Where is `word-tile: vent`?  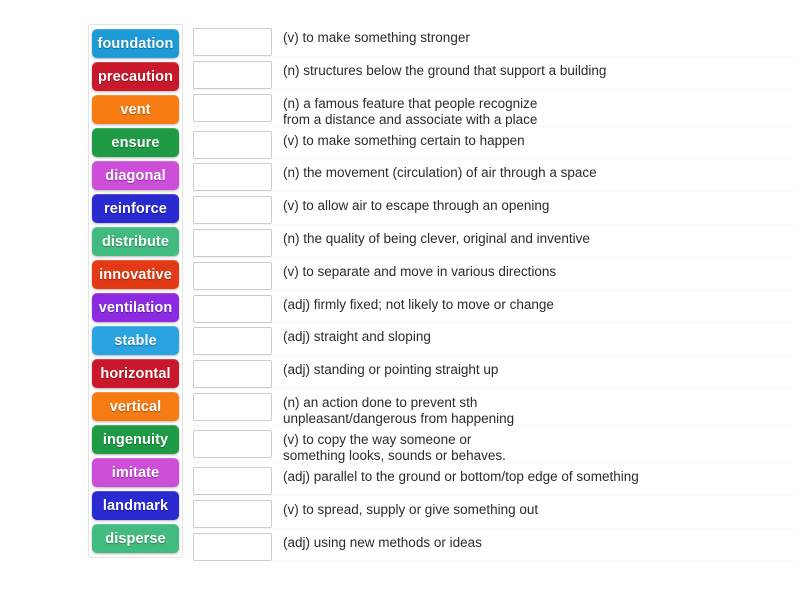 word-tile: vent is located at coordinates (135, 109).